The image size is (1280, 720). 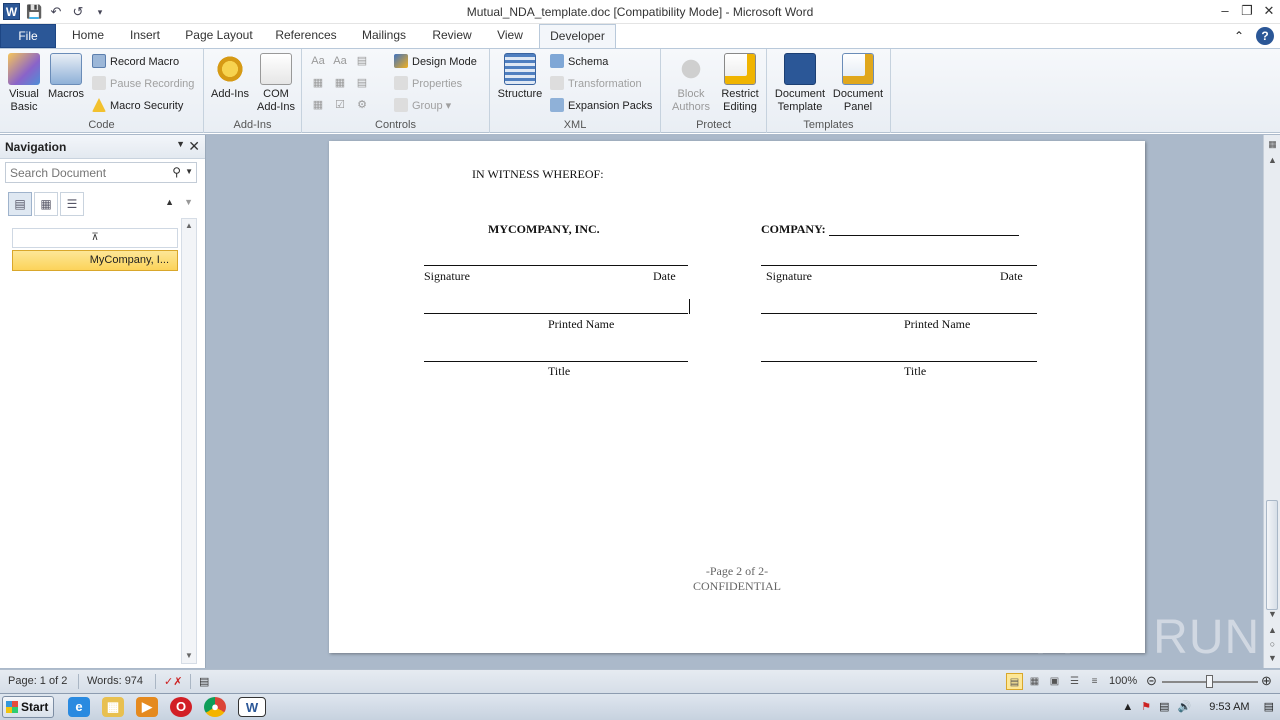 I want to click on redo-icon: ↺, so click(x=78, y=12).